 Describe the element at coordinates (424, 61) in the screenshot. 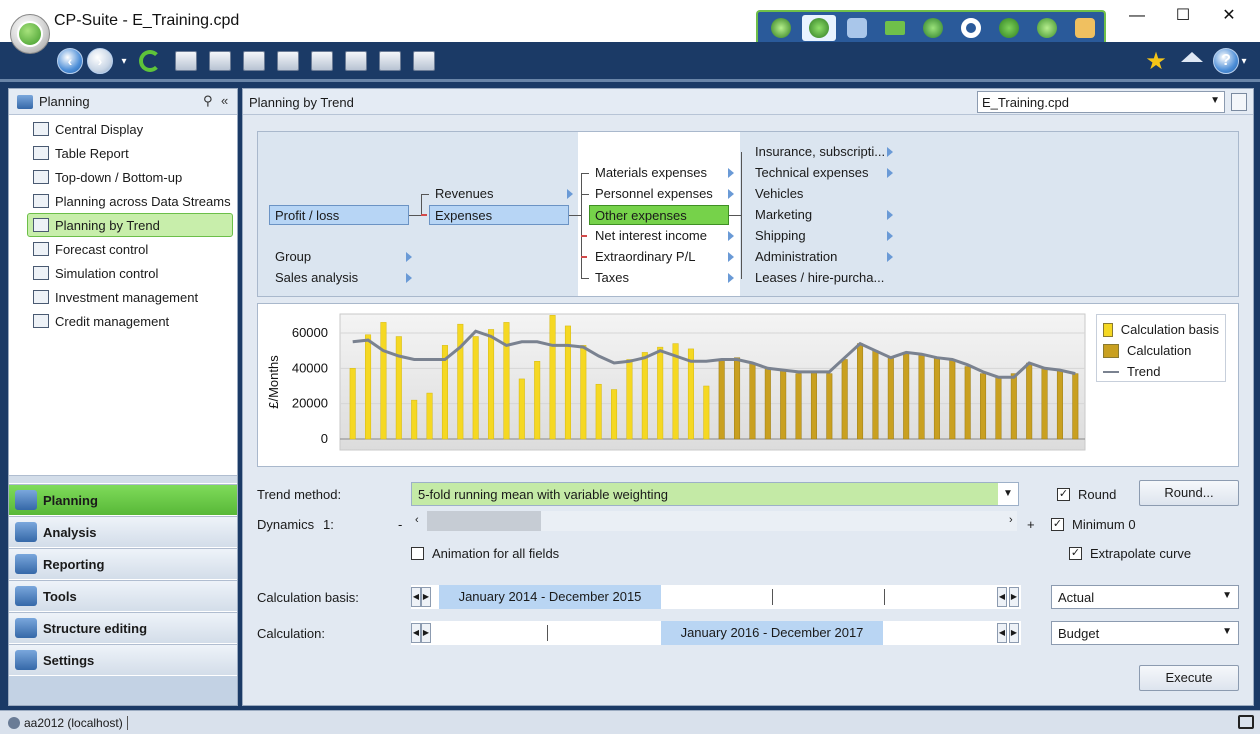

I see `database-icon` at that location.